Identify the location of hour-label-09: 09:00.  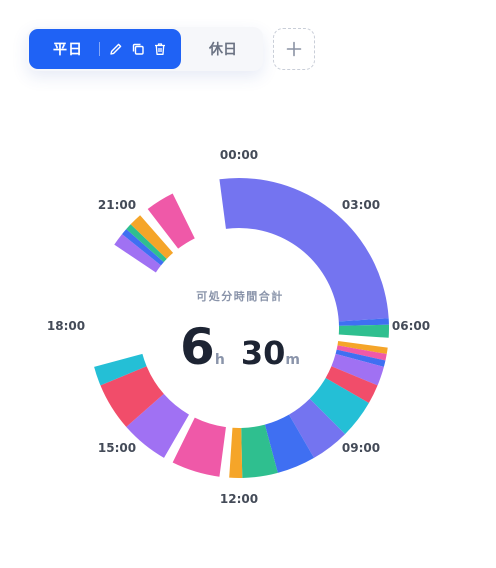
(361, 448).